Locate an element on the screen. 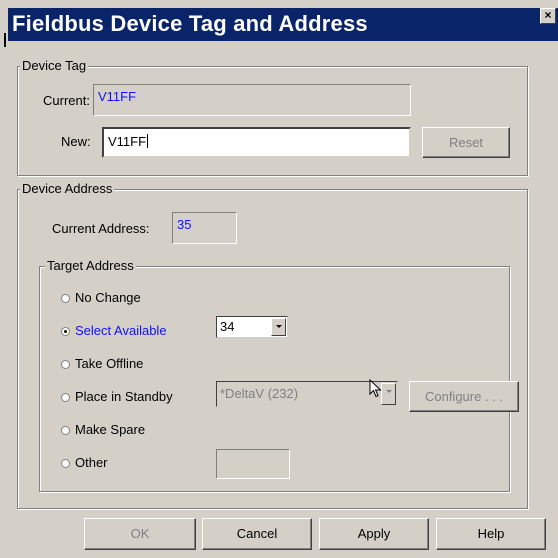 The height and width of the screenshot is (558, 558). window-edge is located at coordinates (4, 299).